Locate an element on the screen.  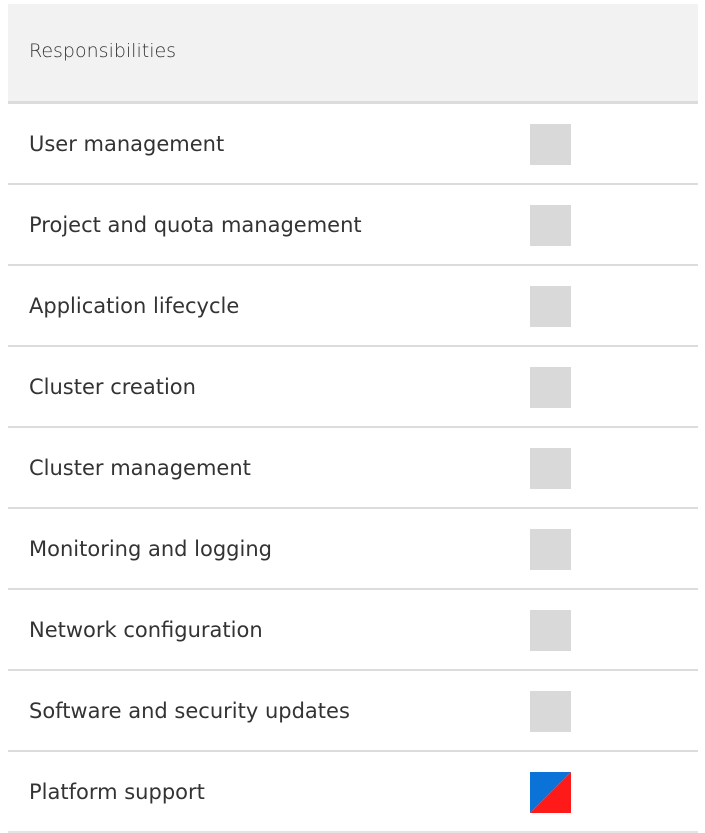
shared-responsibility-icon is located at coordinates (550, 792).